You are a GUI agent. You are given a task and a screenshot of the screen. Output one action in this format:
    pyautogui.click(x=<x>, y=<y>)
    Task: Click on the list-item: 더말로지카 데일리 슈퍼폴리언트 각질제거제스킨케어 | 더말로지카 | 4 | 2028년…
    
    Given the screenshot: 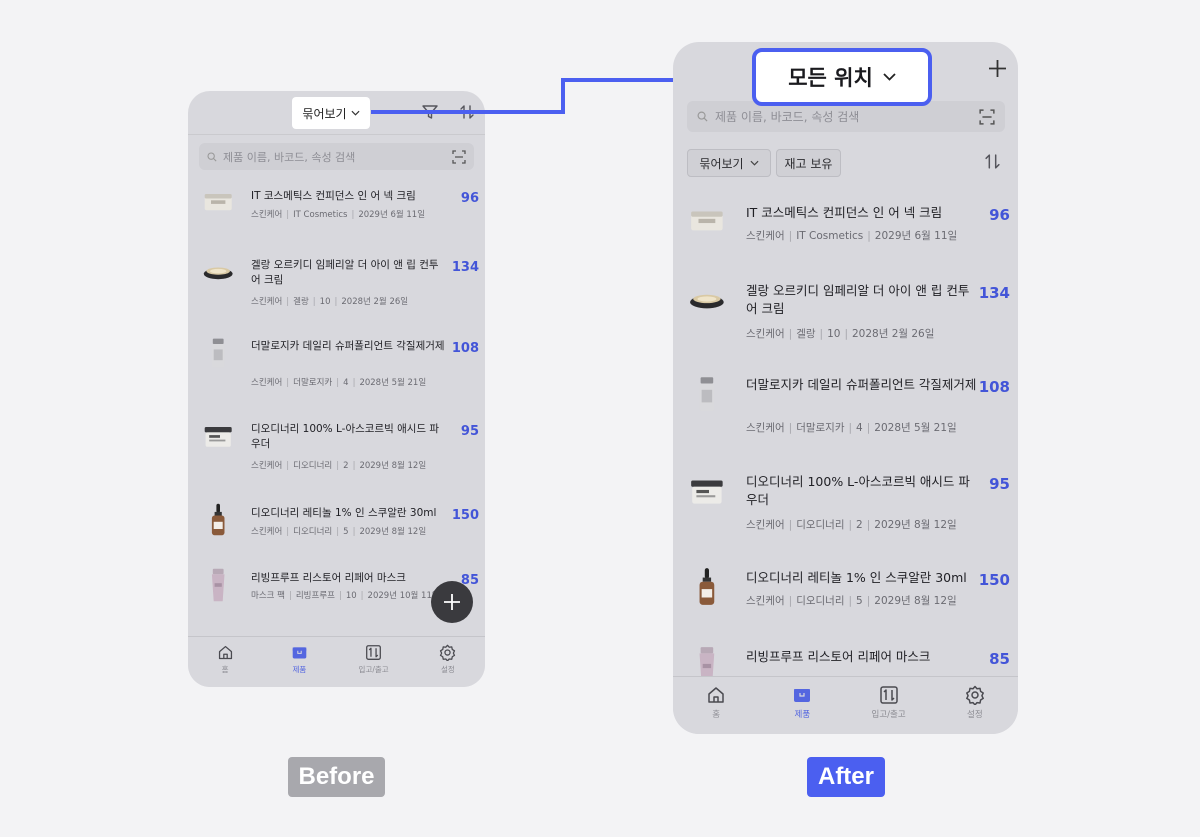 What is the action you would take?
    pyautogui.click(x=845, y=411)
    